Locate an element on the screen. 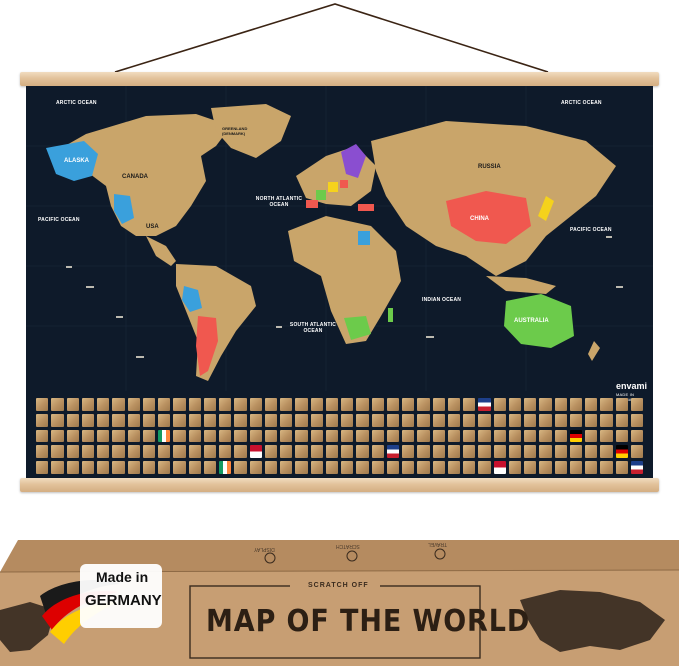 Image resolution: width=679 pixels, height=666 pixels. hanging-cord is located at coordinates (331, 38).